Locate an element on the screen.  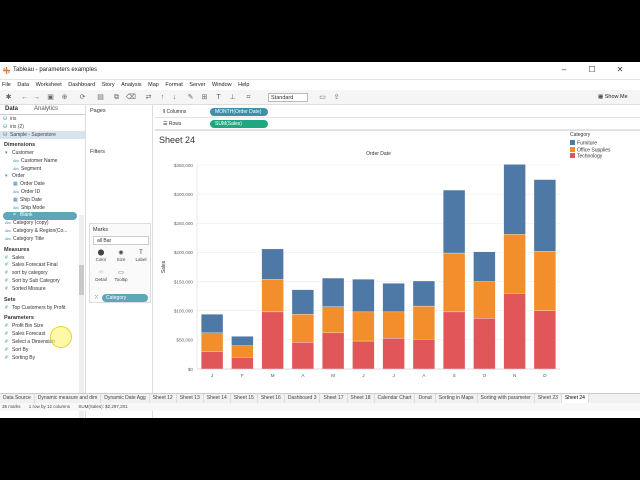
parameter-field-label: Profit Bin Size is located at coordinates (28, 326).